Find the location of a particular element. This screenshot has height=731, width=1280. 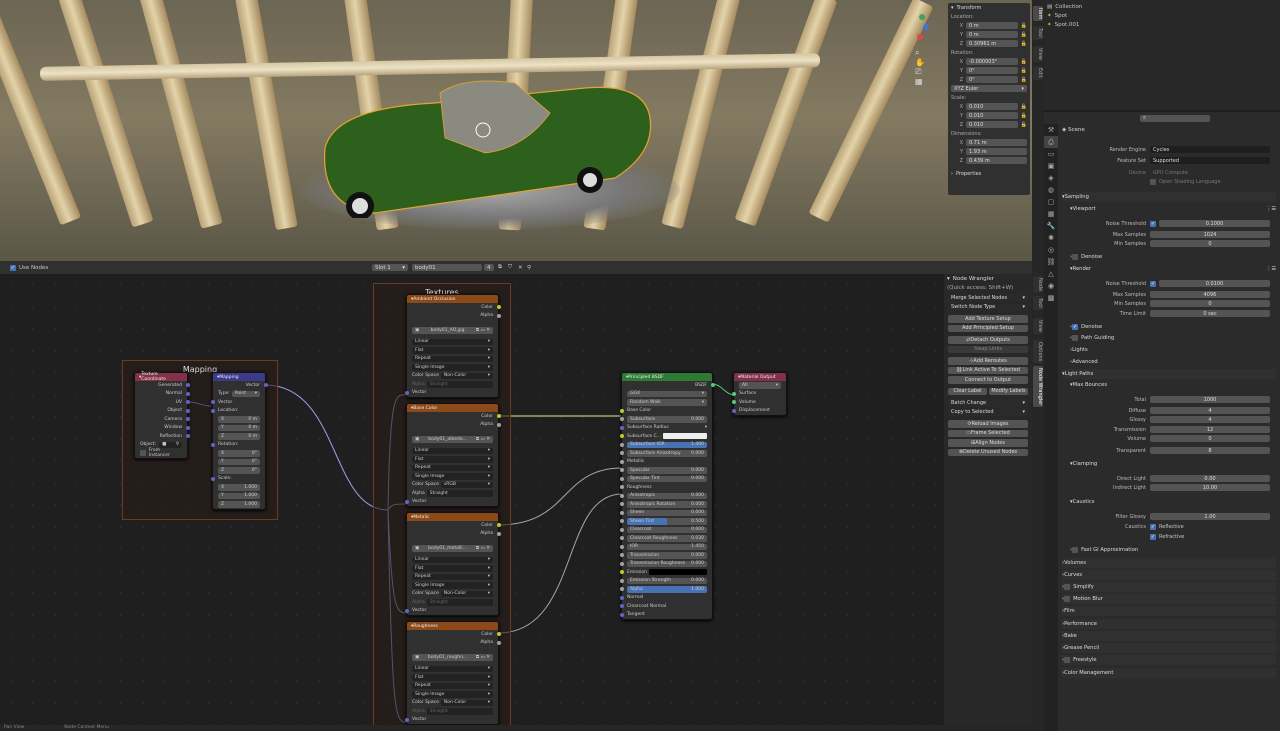

mapping-loc-field: X0 m is located at coordinates (239, 419).